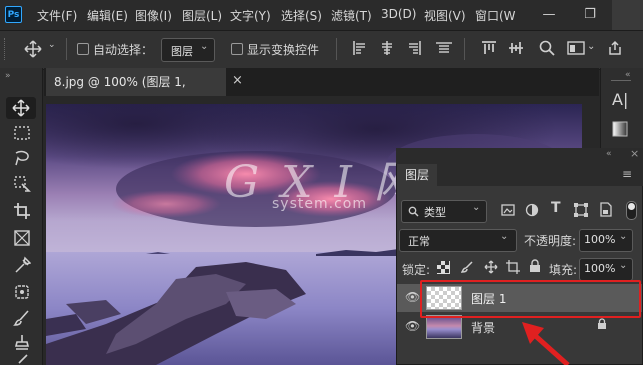 The image size is (643, 365). What do you see at coordinates (57, 15) in the screenshot?
I see `menu-file: 文件(F)` at bounding box center [57, 15].